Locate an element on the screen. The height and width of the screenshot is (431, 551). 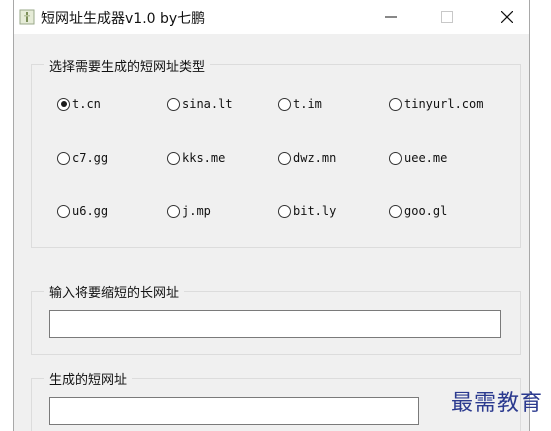
maximize-button is located at coordinates (447, 17).